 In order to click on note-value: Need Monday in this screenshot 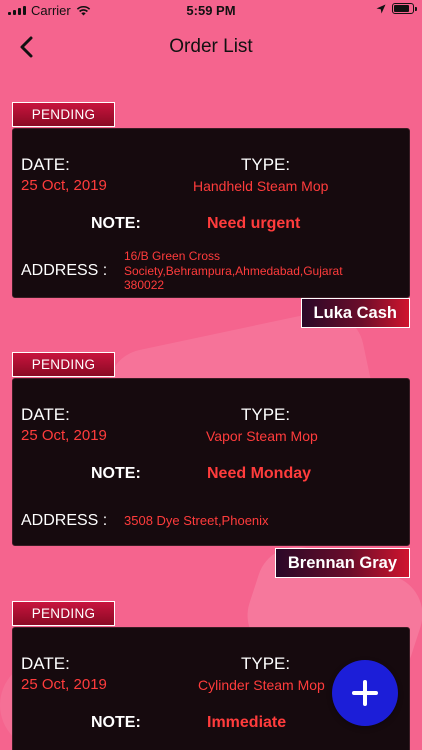, I will do `click(259, 473)`.